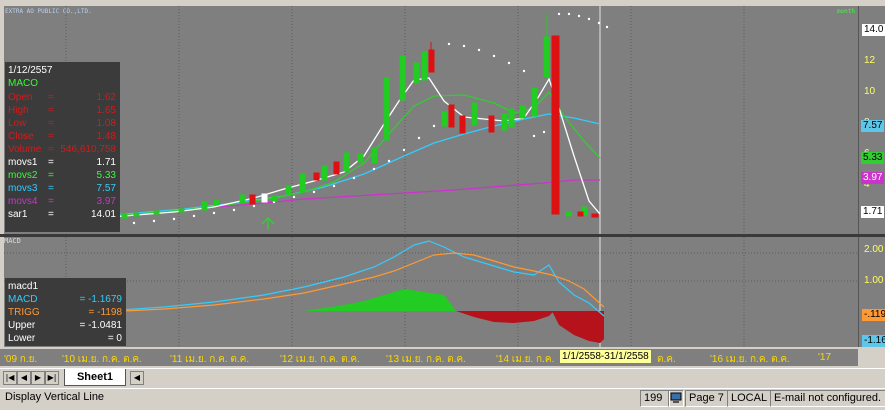 The image size is (885, 410). What do you see at coordinates (873, 30) in the screenshot?
I see `price-tick: 14.0` at bounding box center [873, 30].